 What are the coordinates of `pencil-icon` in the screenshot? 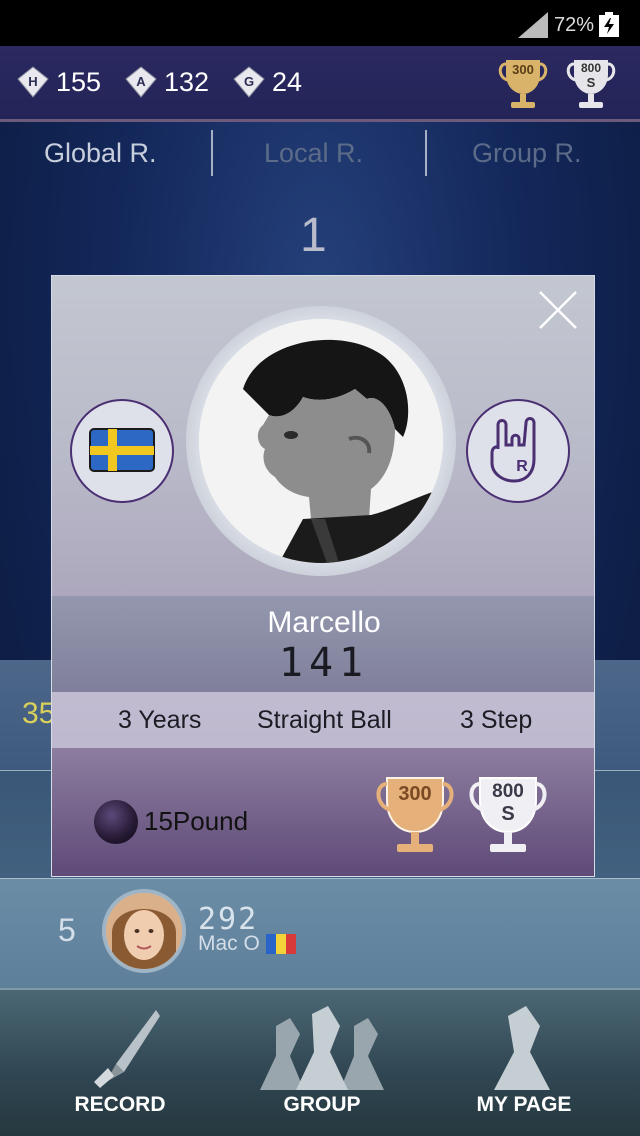 It's located at (127, 1049).